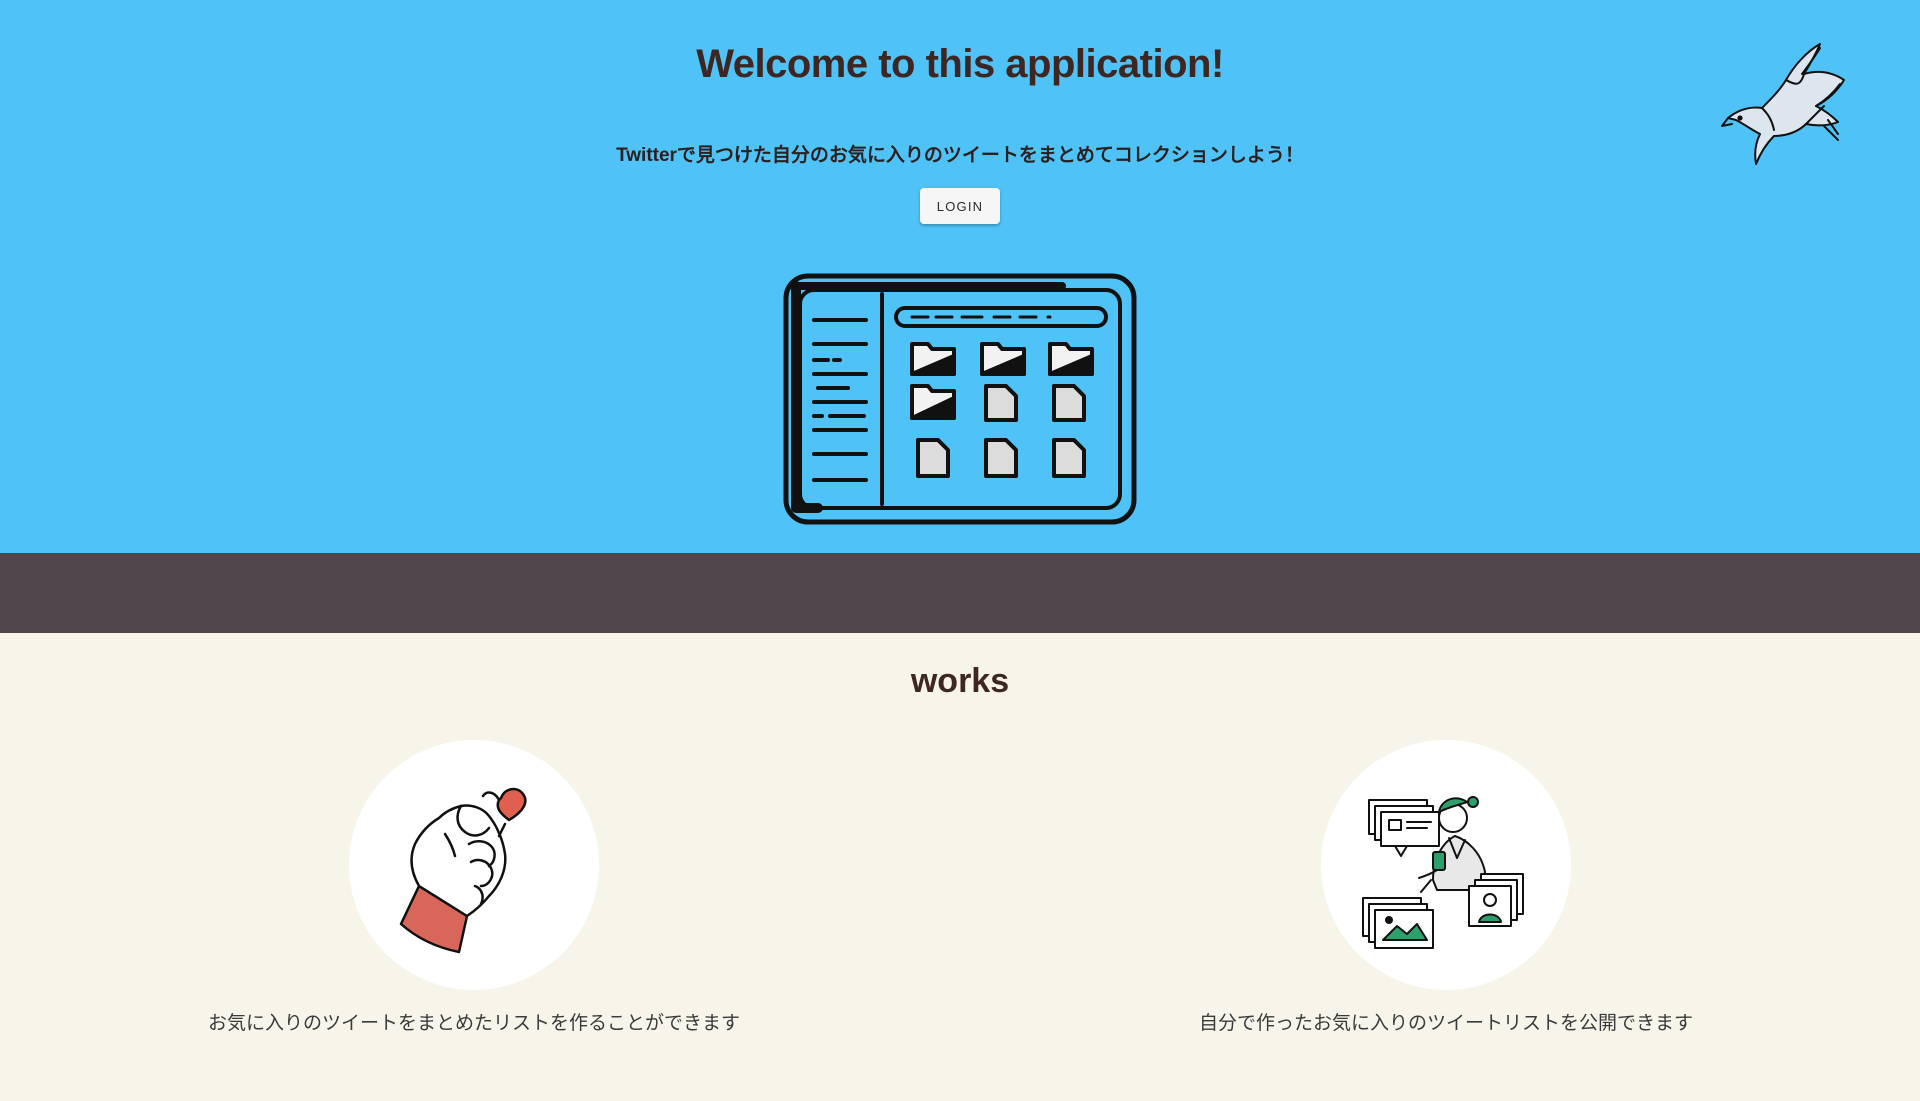  What do you see at coordinates (960, 206) in the screenshot?
I see `login-button: LOGIN` at bounding box center [960, 206].